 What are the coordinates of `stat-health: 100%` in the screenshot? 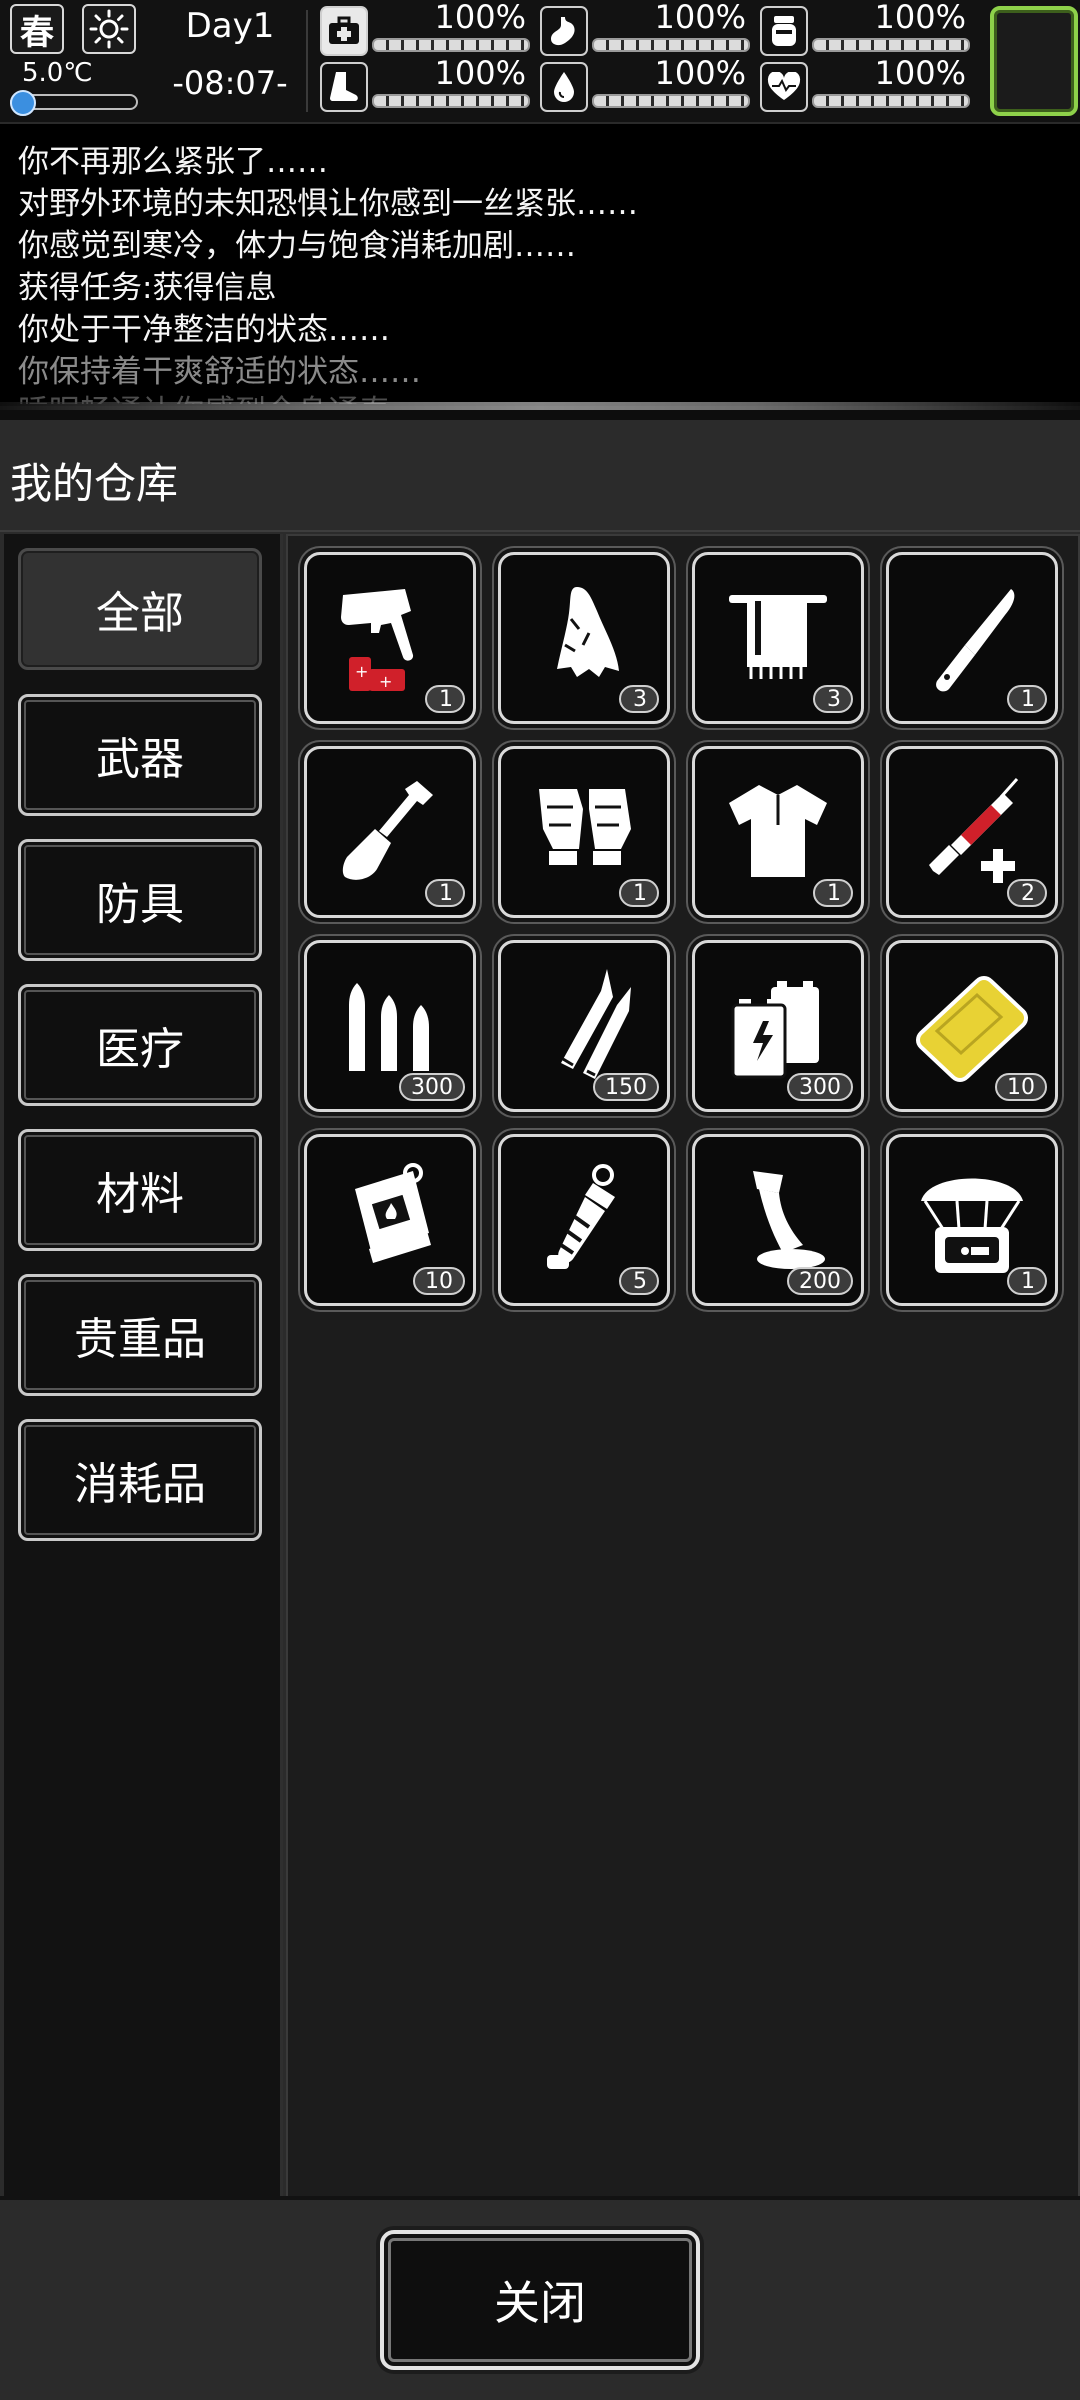 It's located at (425, 28).